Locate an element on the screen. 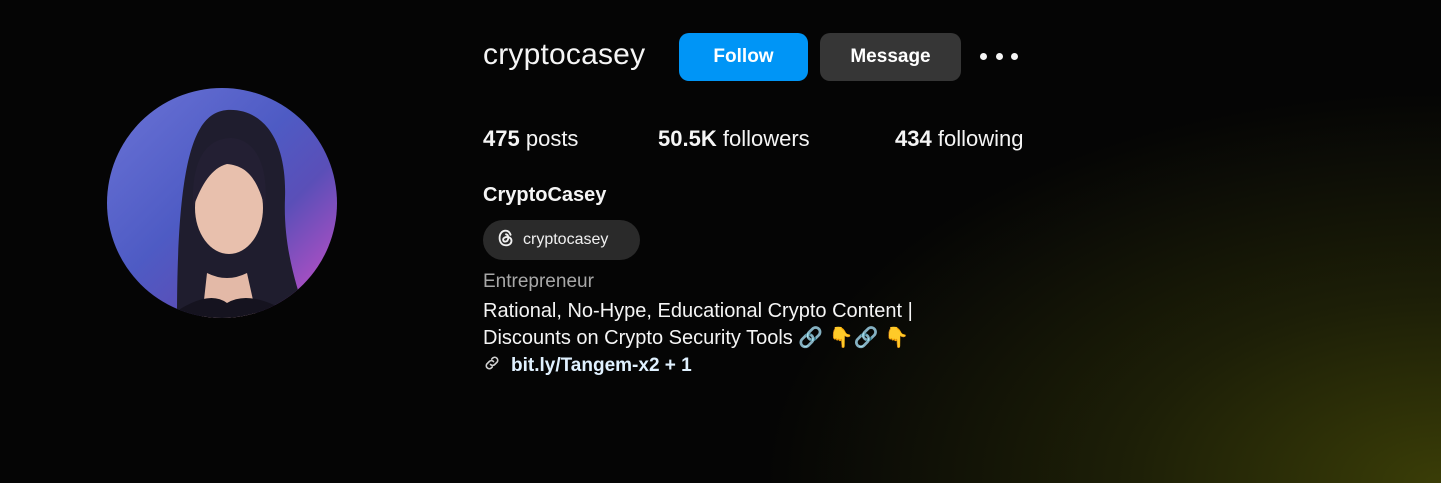  followers-stat: 50.5K followers is located at coordinates (734, 139).